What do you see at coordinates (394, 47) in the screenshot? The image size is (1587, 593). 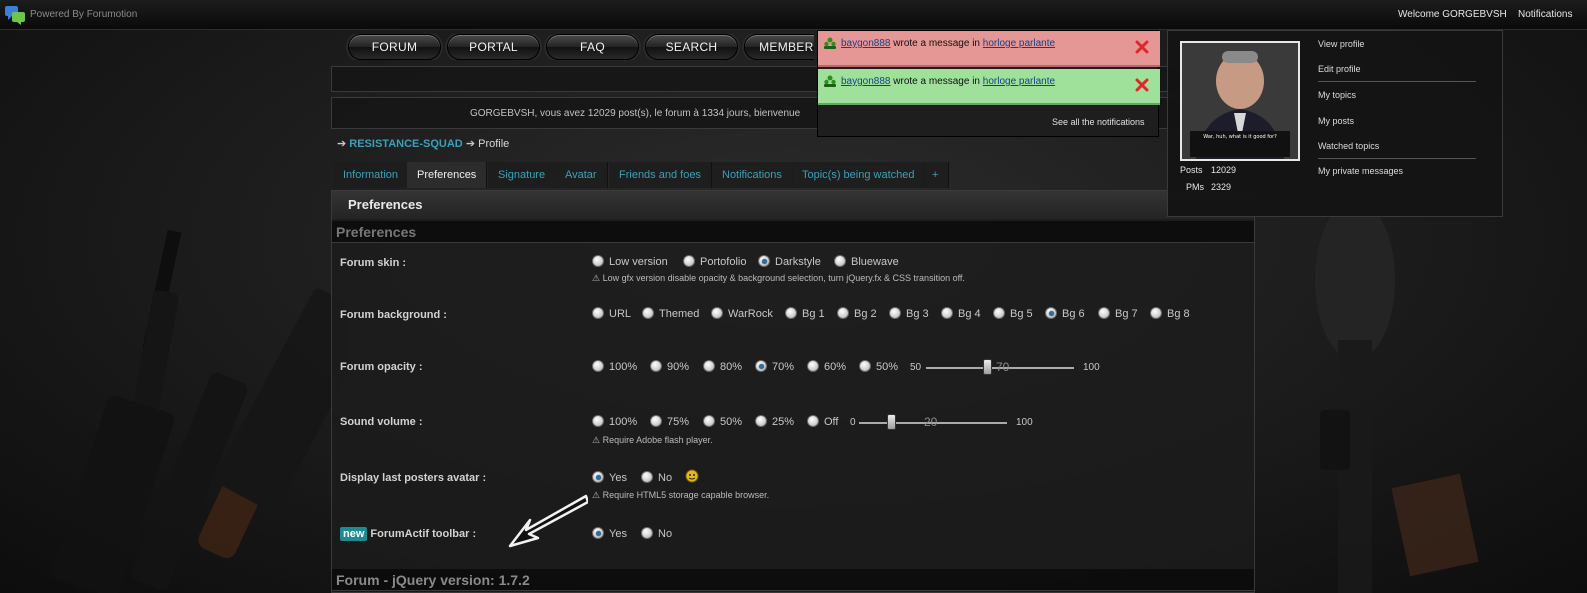 I see `nav-forum-button: FORUM` at bounding box center [394, 47].